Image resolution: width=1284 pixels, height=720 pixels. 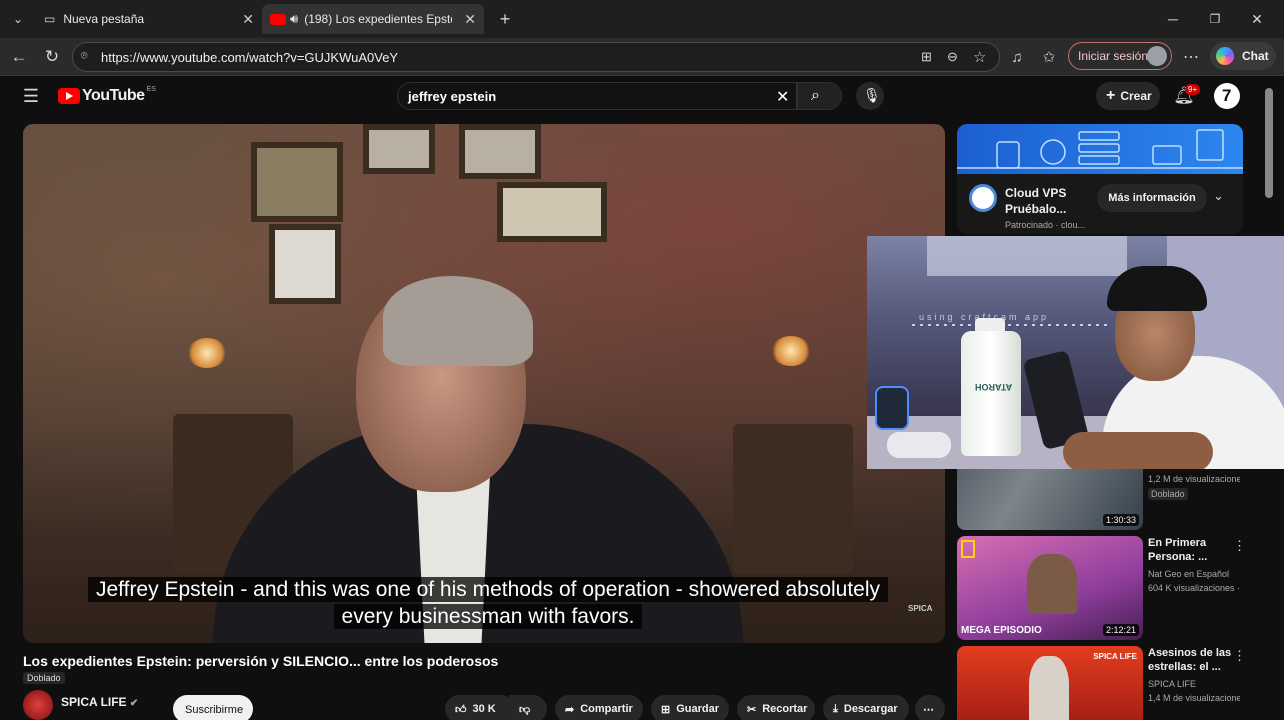 What do you see at coordinates (952, 57) in the screenshot?
I see `zoom-icon: ⊖` at bounding box center [952, 57].